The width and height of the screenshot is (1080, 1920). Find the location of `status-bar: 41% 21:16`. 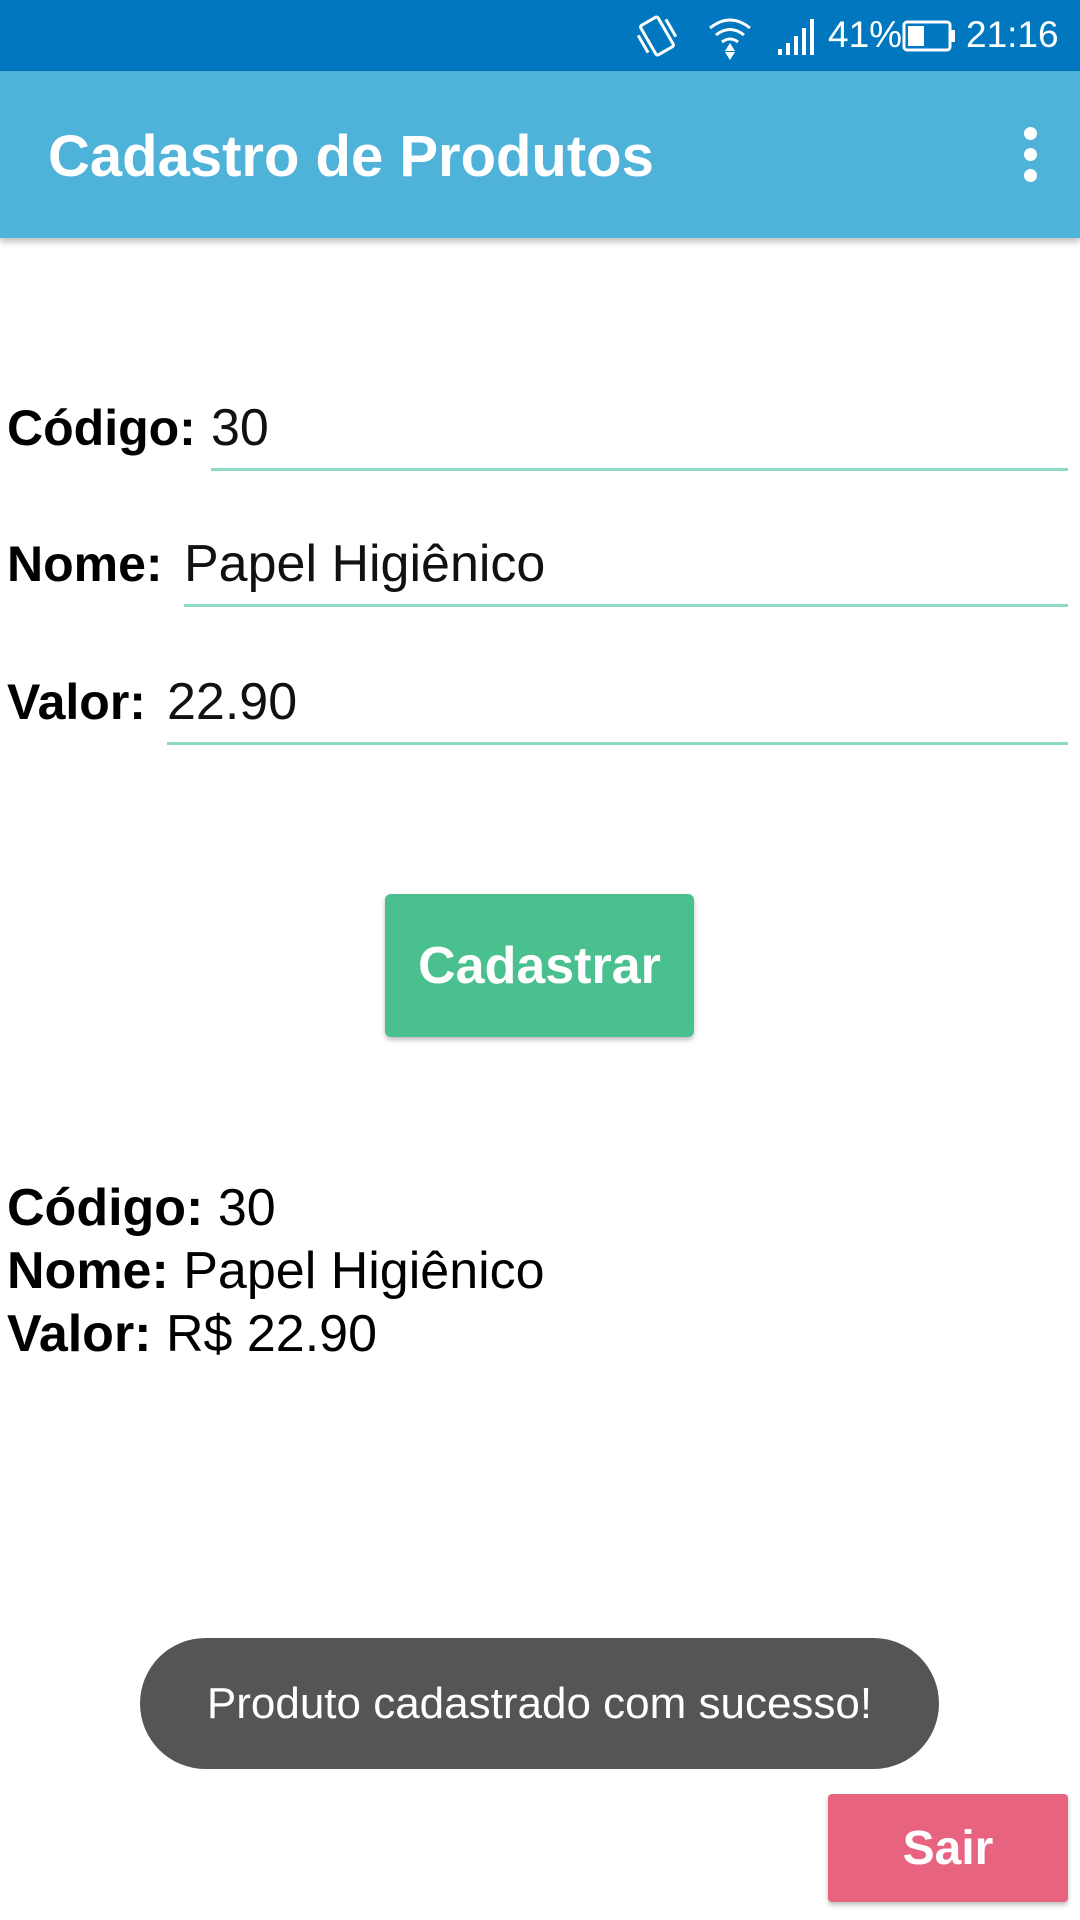

status-bar: 41% 21:16 is located at coordinates (540, 35).